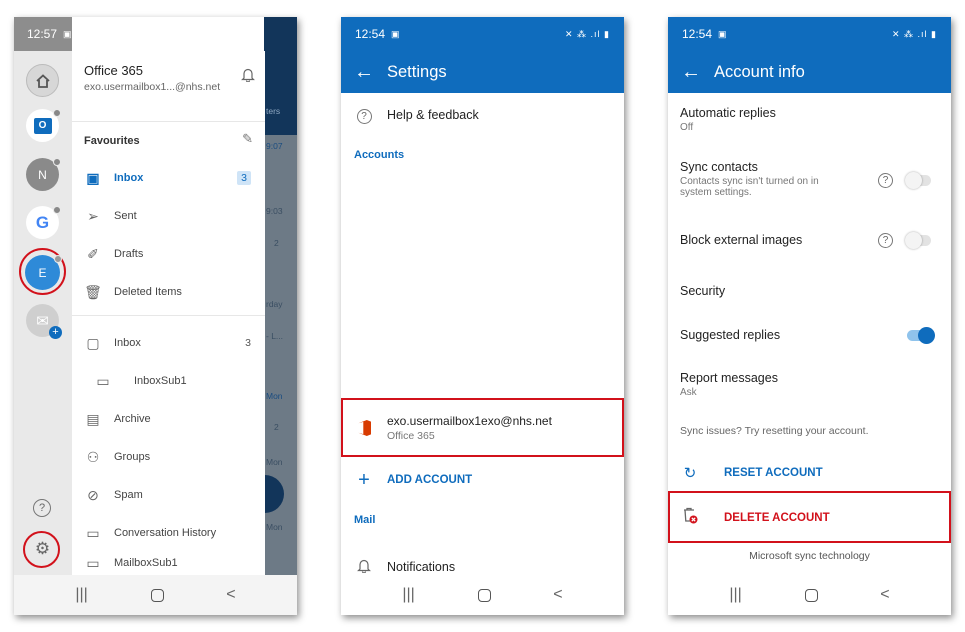 This screenshot has height=632, width=965. I want to click on sync-issue-label: Sync issues? Try resetting your account., so click(774, 431).